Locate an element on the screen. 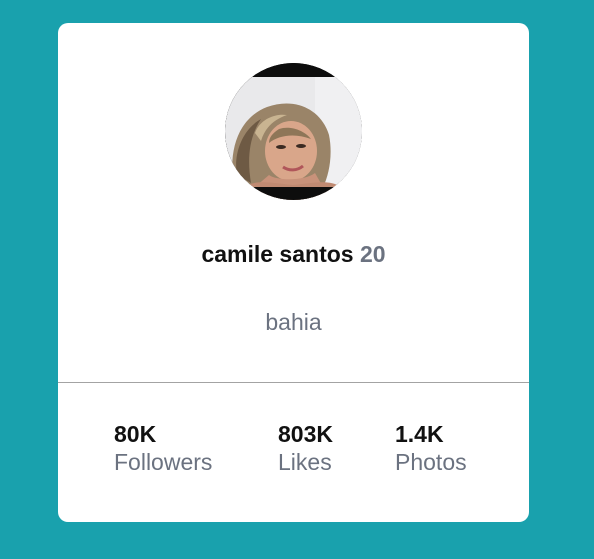 Image resolution: width=594 pixels, height=559 pixels. profile-age: 20 is located at coordinates (372, 254).